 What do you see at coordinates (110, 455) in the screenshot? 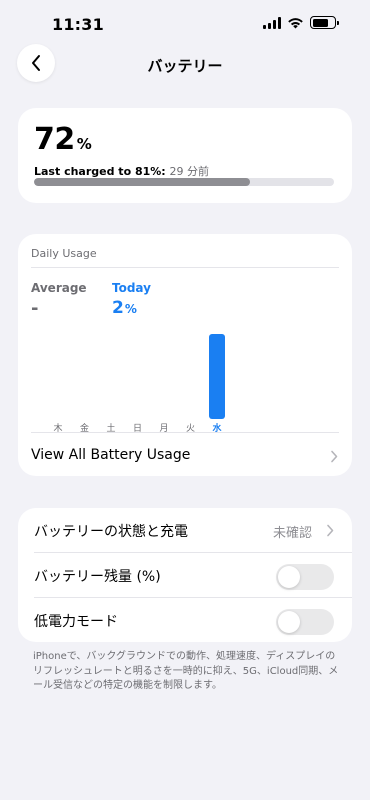
I see `view-all-battery-usage-link: View All Battery Usage` at bounding box center [110, 455].